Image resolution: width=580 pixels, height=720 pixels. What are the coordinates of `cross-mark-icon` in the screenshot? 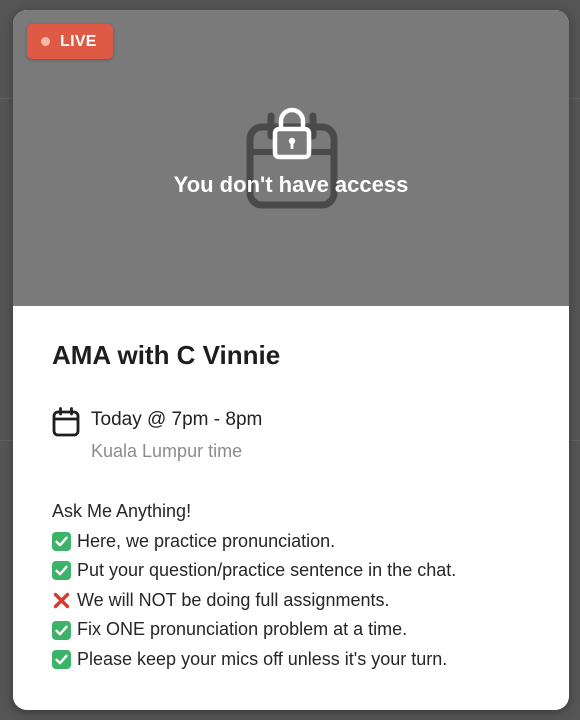 It's located at (61, 600).